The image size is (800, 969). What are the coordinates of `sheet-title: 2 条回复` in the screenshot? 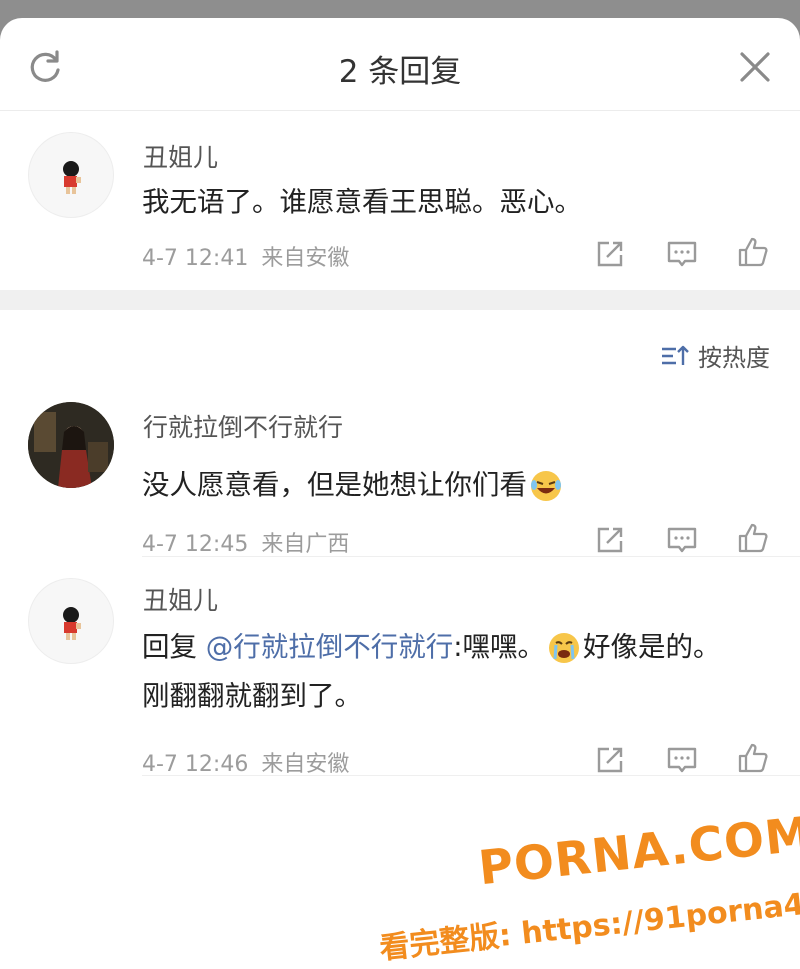 It's located at (400, 72).